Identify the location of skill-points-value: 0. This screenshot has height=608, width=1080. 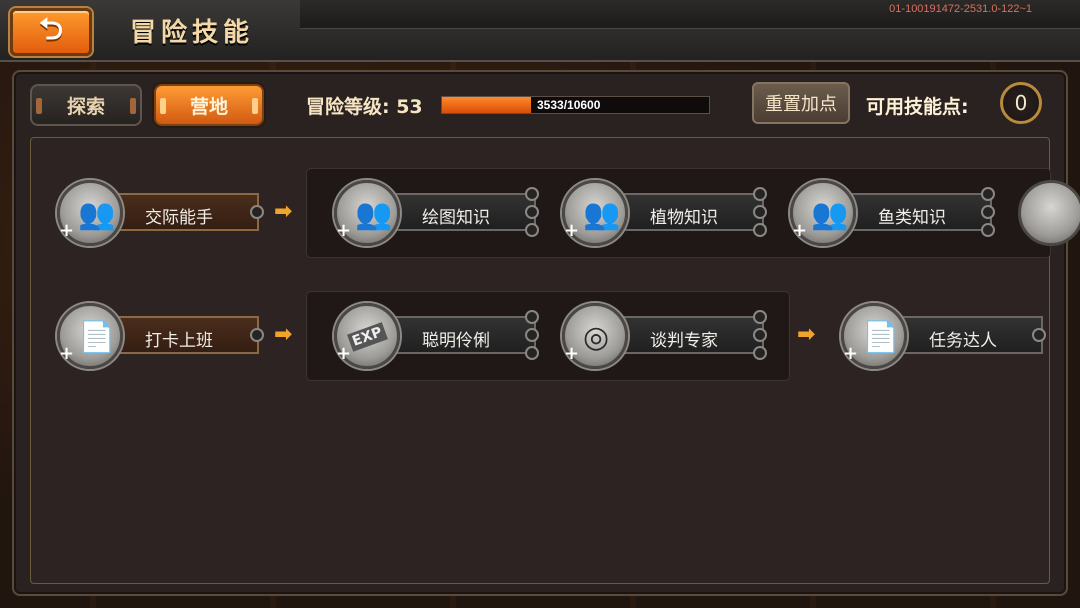
(1021, 103).